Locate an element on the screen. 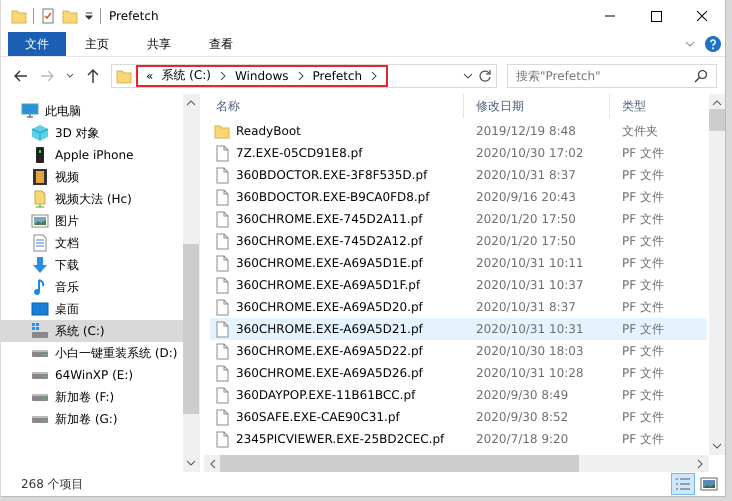 The image size is (732, 501). date-cell-text: 2020/10/31 10:31 is located at coordinates (530, 329).